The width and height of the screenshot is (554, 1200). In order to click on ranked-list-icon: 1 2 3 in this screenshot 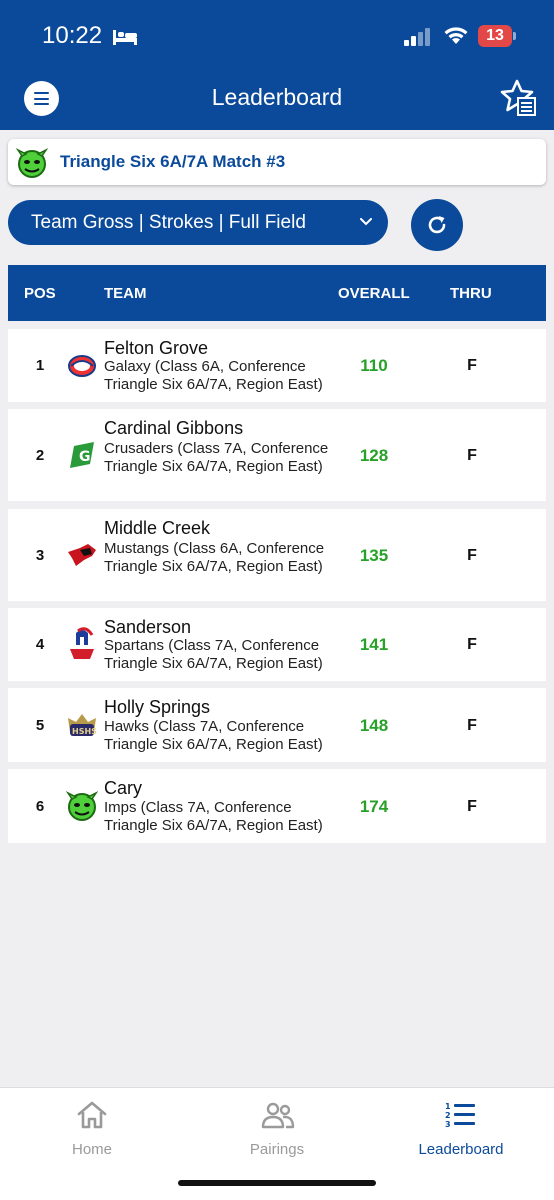, I will do `click(460, 1115)`.